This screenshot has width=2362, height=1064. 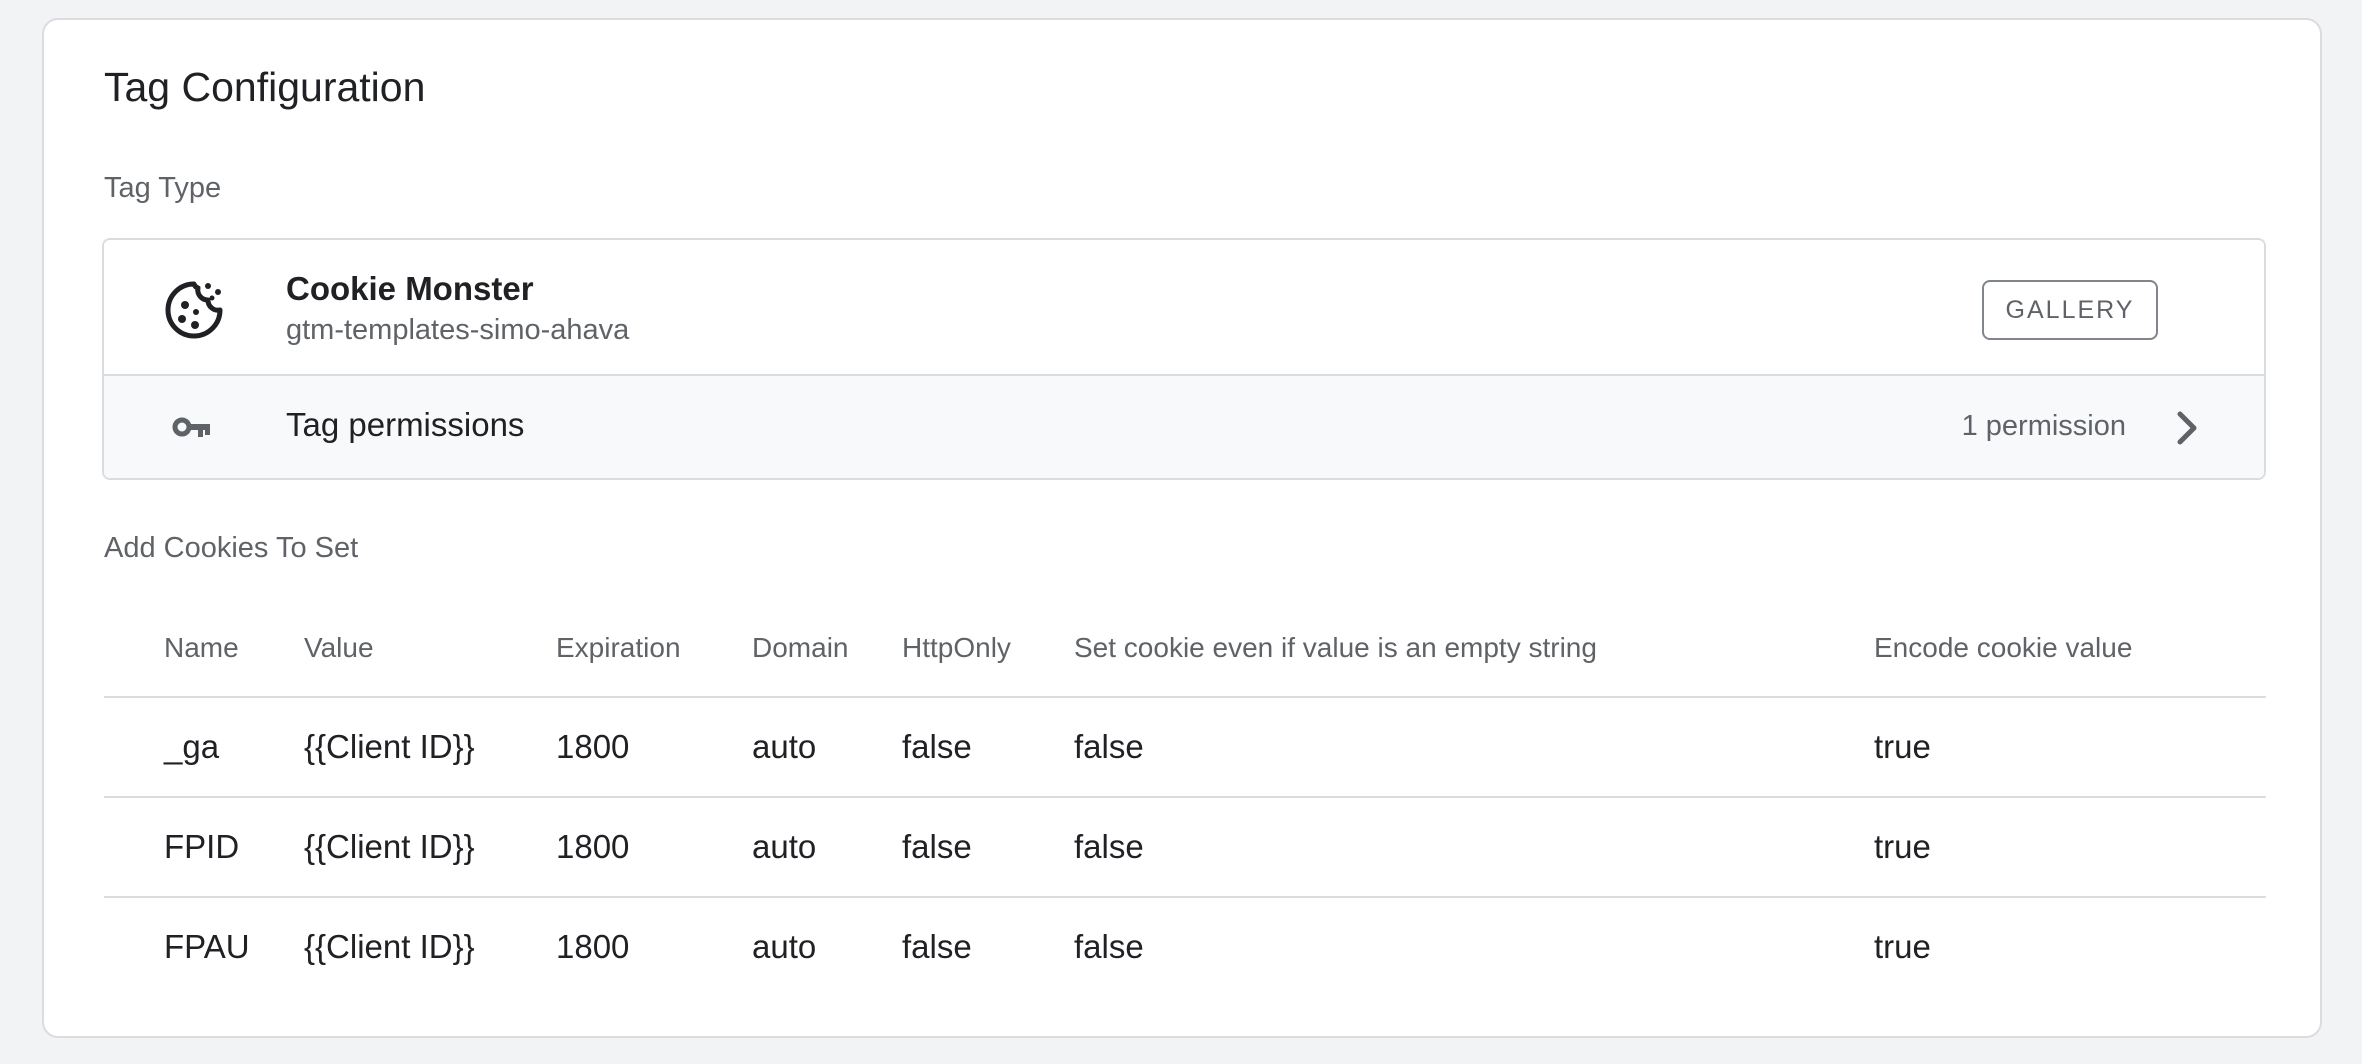 What do you see at coordinates (458, 330) in the screenshot?
I see `tag-template-publisher: gtm-templates-simo-ahava` at bounding box center [458, 330].